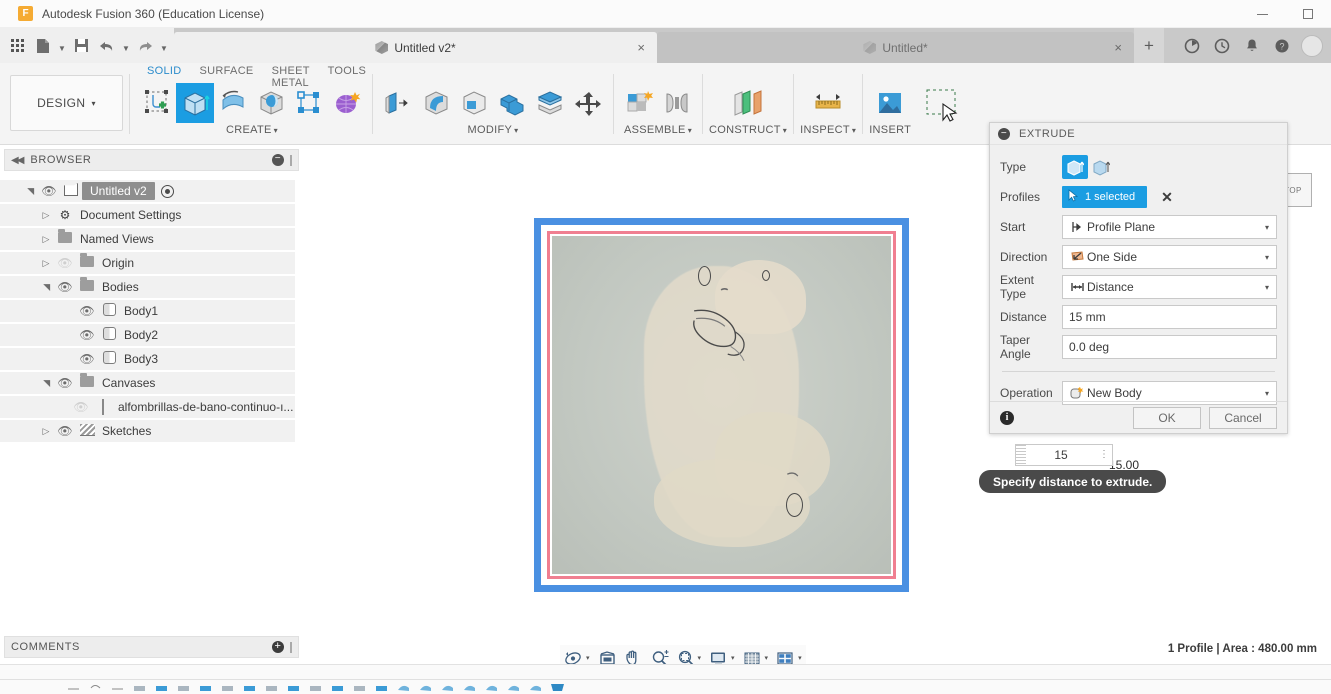 The image size is (1331, 694). Describe the element at coordinates (151, 287) in the screenshot. I see `tree-item-bodies: 👁 Bodies` at that location.